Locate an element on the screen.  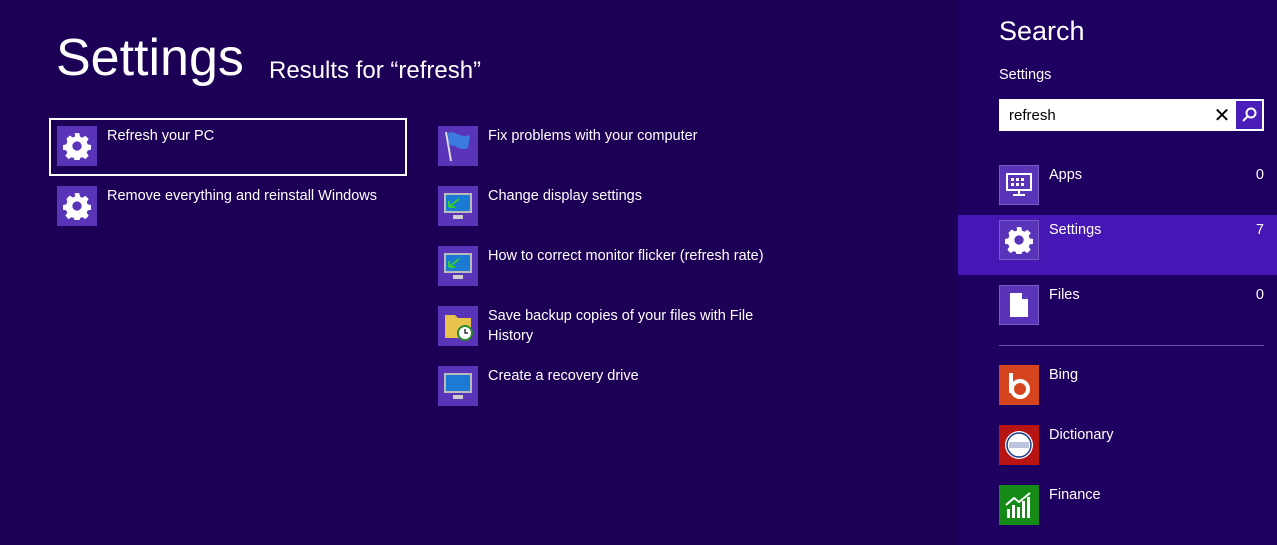
bing-icon is located at coordinates (1019, 385).